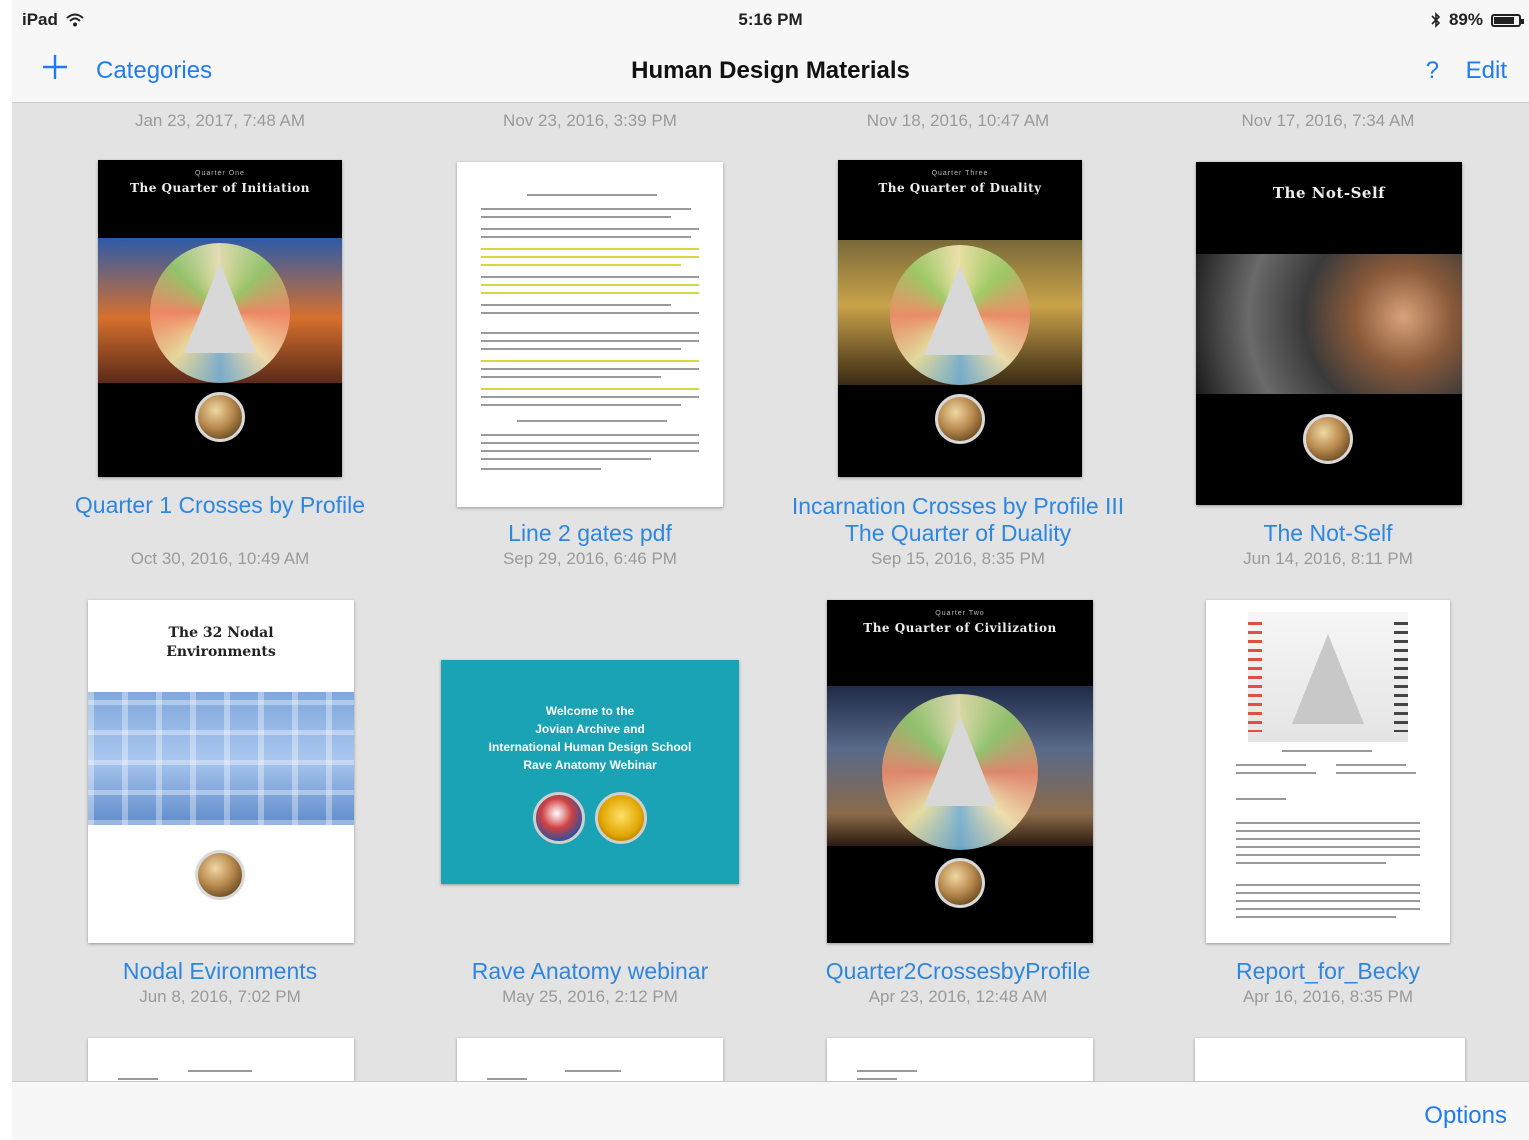 This screenshot has width=1529, height=1140. I want to click on bluetooth-icon, so click(1436, 20).